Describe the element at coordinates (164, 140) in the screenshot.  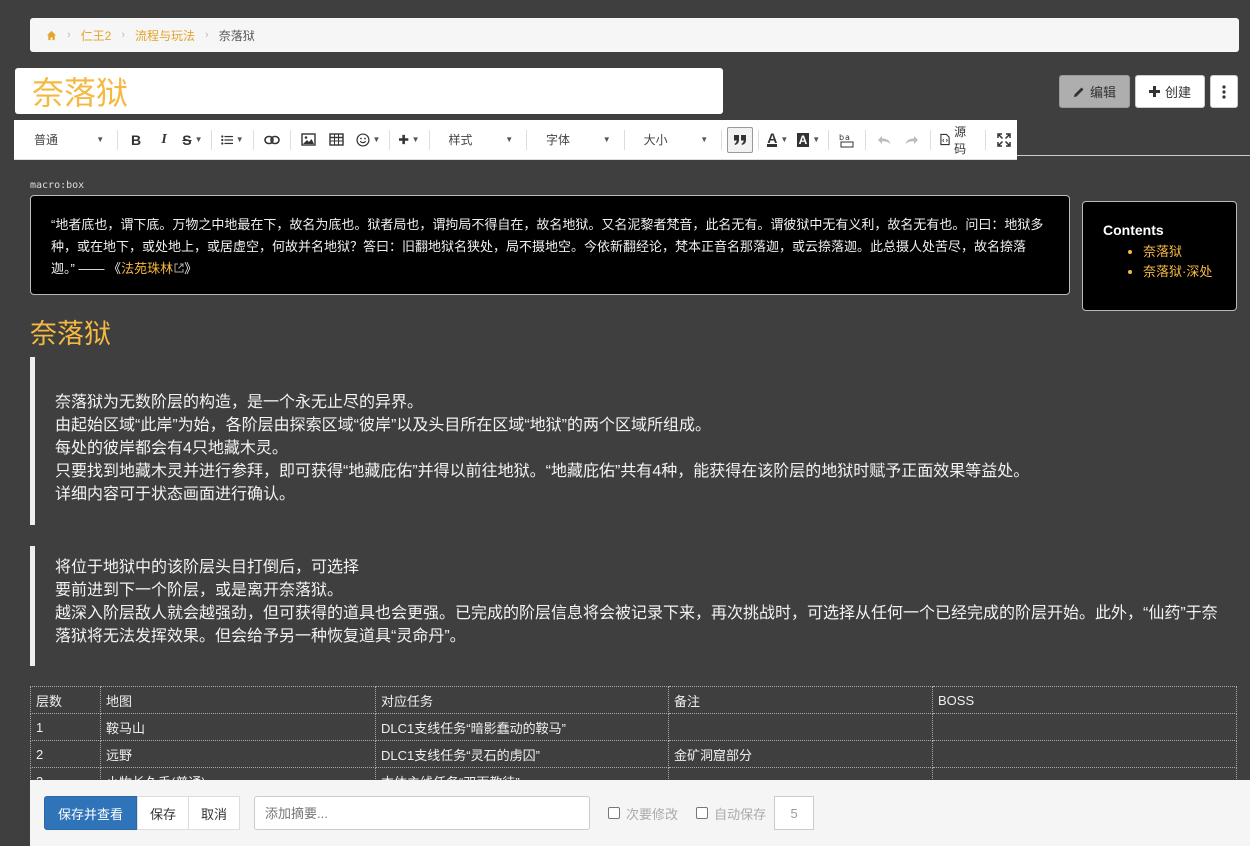
I see `italic-button: I` at that location.